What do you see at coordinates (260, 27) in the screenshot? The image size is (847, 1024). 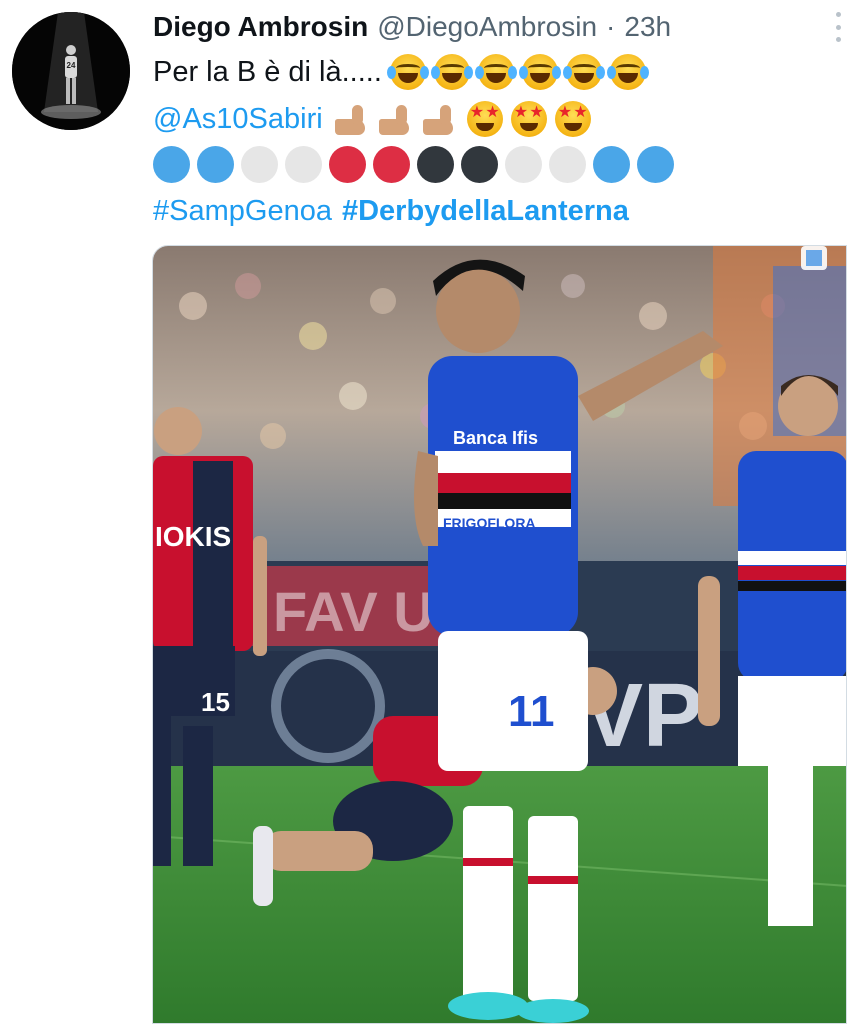 I see `author-name: Diego Ambrosin` at bounding box center [260, 27].